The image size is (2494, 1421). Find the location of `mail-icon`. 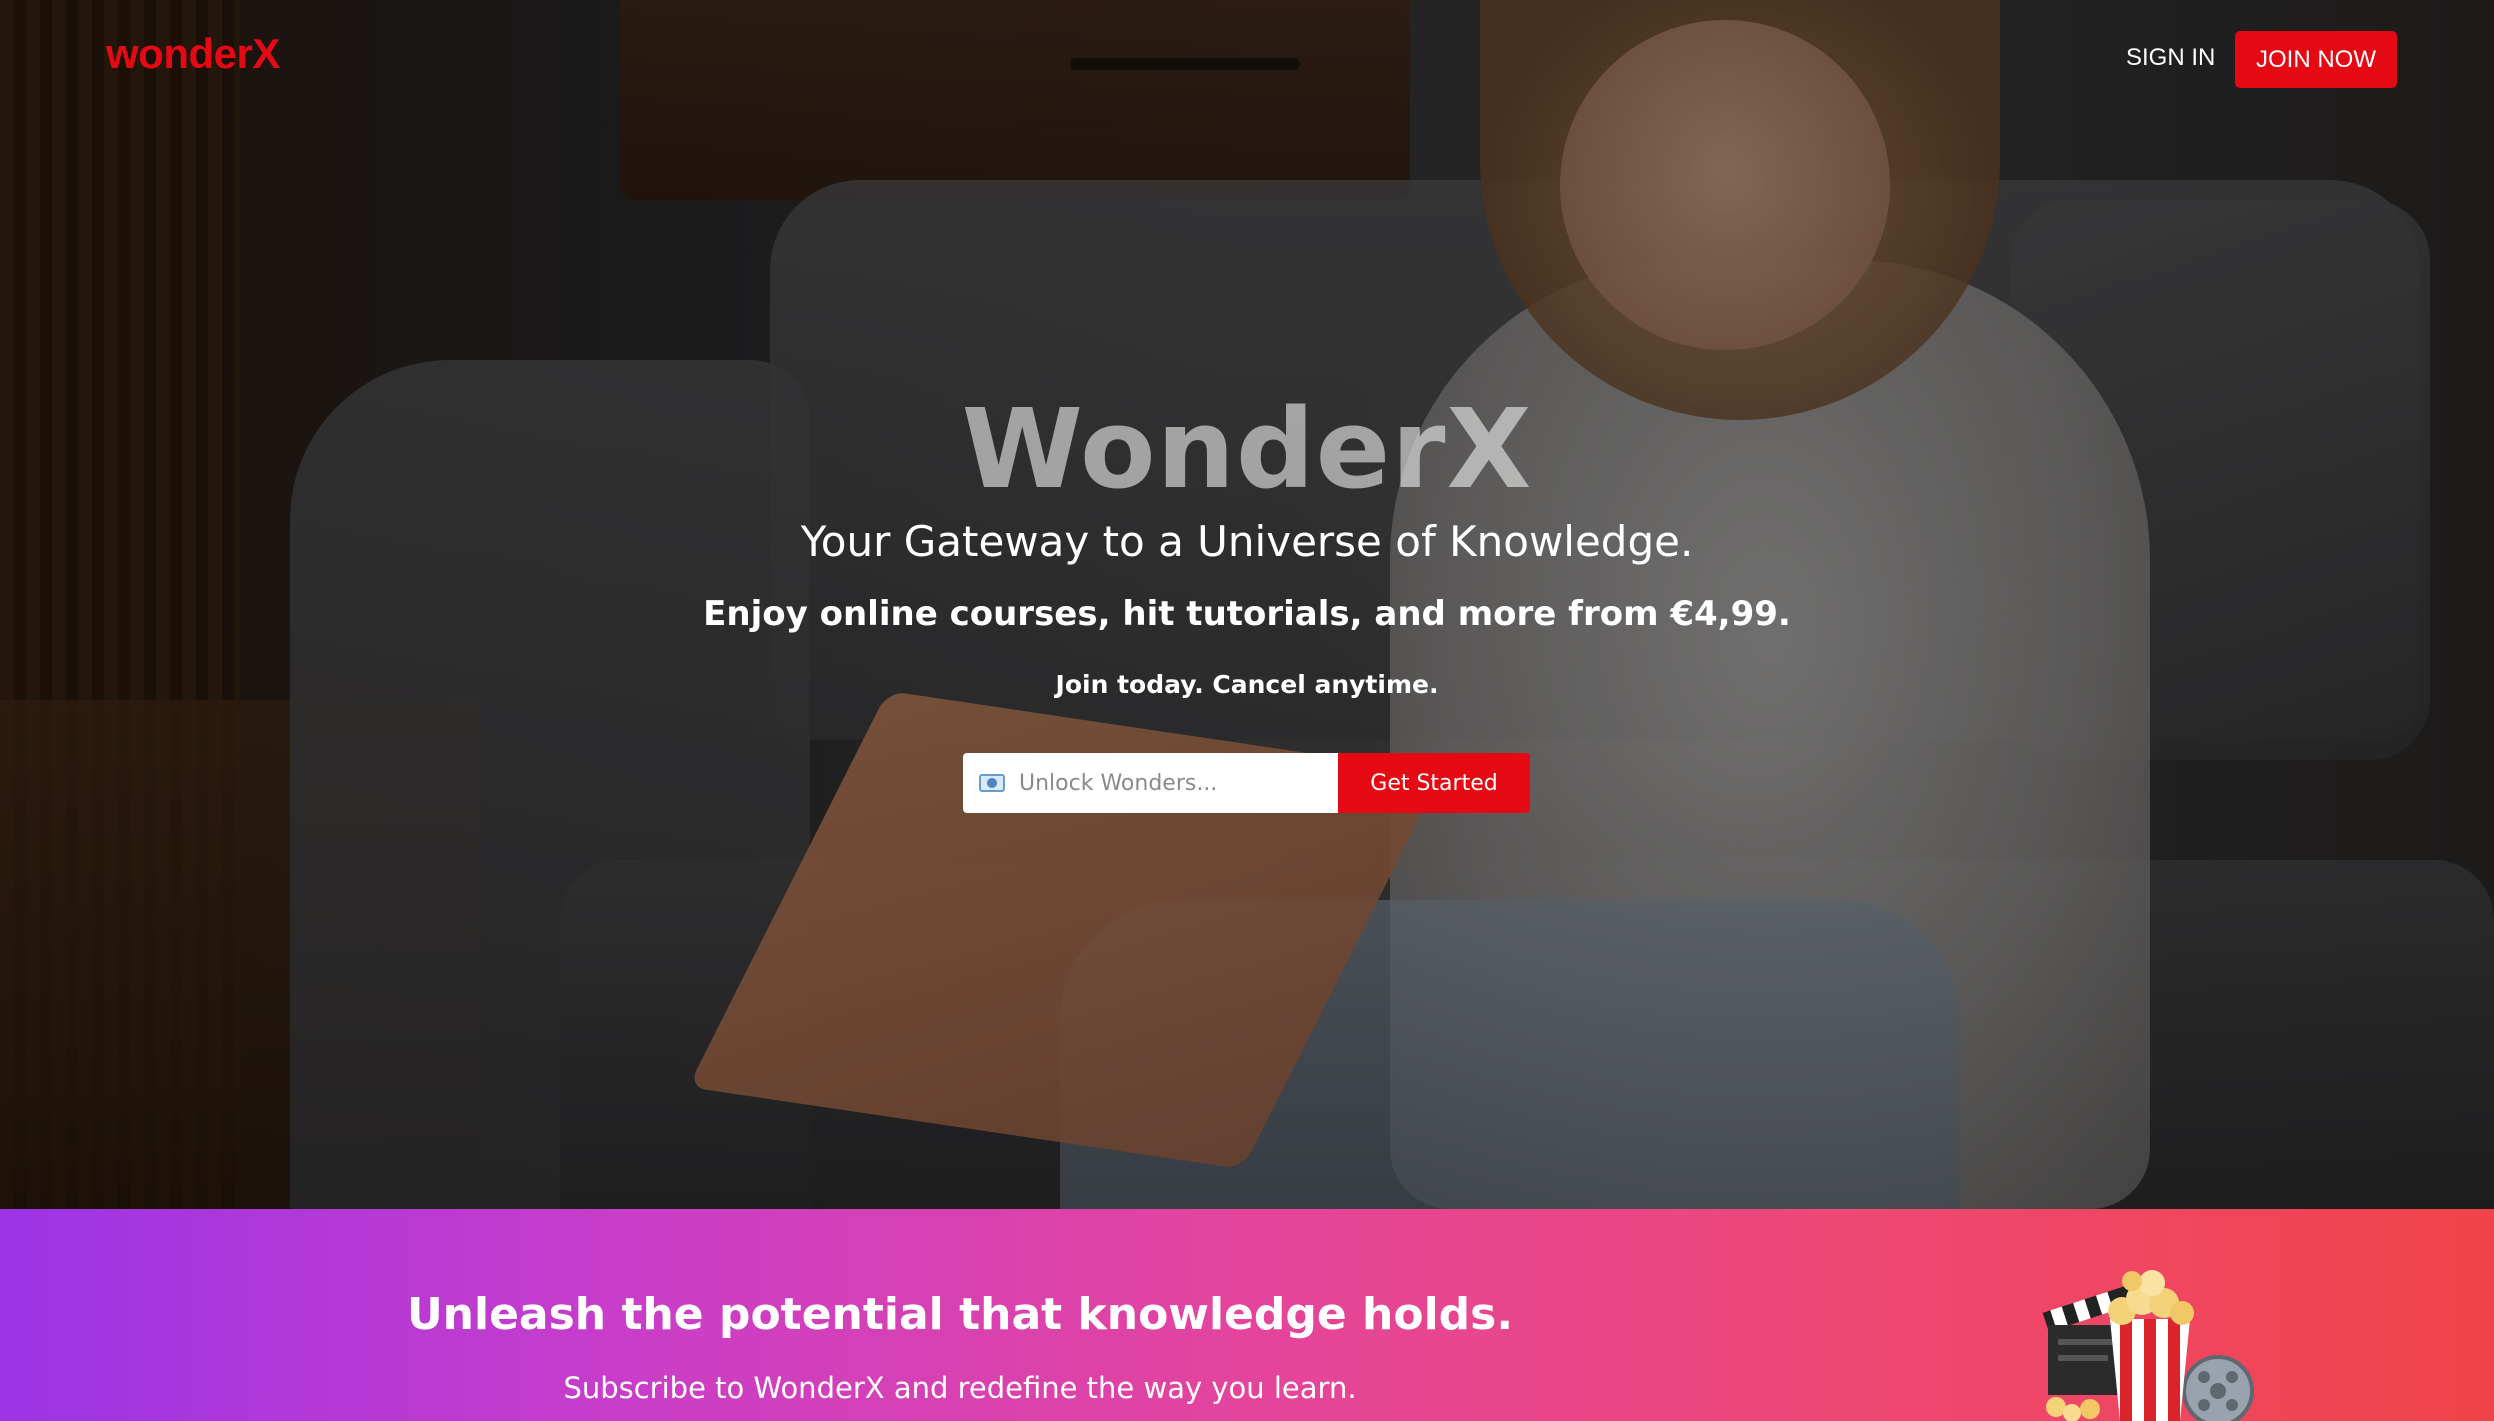

mail-icon is located at coordinates (992, 783).